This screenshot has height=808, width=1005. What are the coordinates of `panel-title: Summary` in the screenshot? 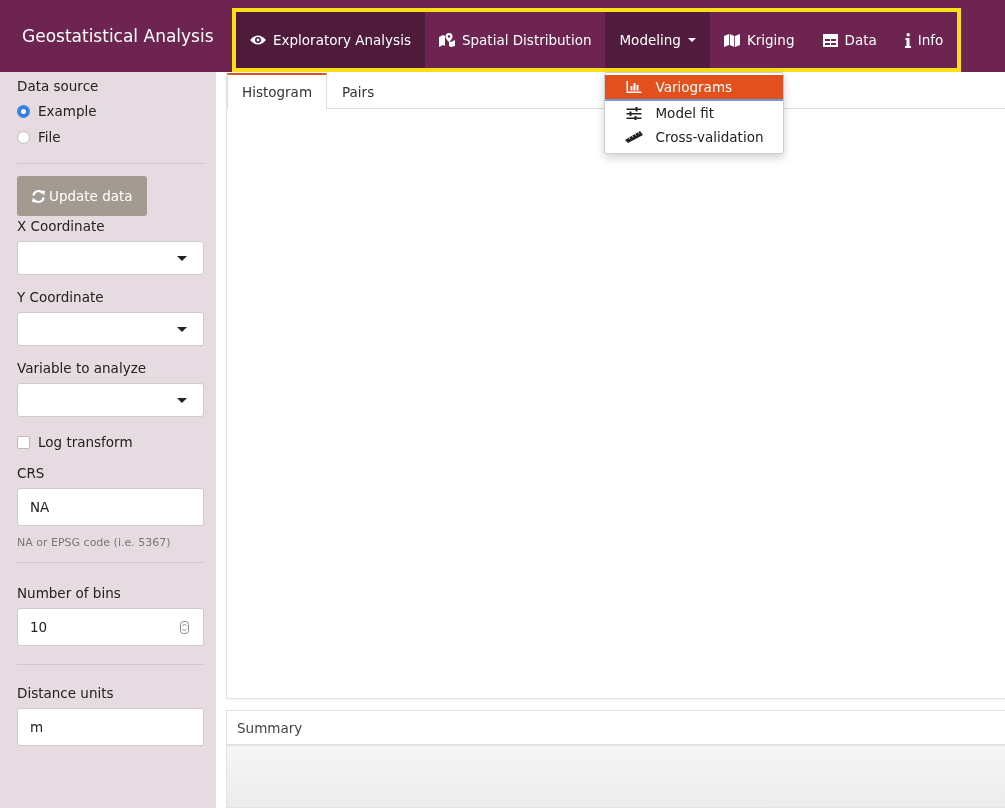 It's located at (270, 727).